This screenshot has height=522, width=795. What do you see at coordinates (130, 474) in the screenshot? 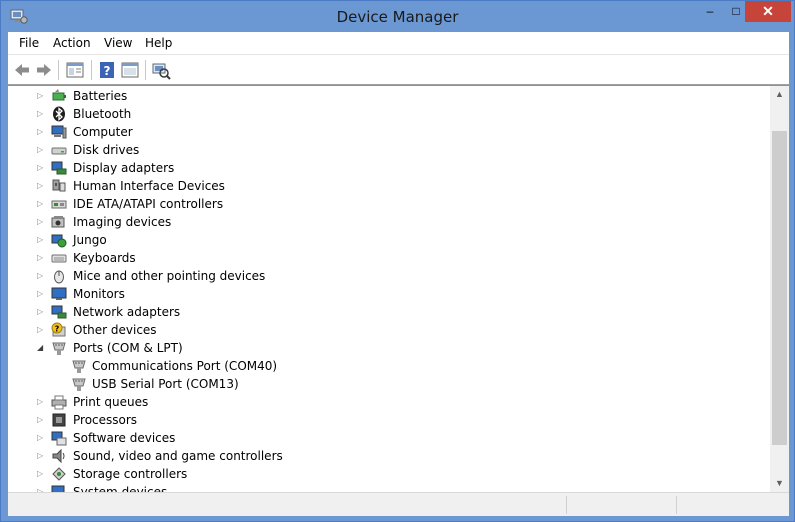
I see `tree-item-label: Storage controllers` at bounding box center [130, 474].